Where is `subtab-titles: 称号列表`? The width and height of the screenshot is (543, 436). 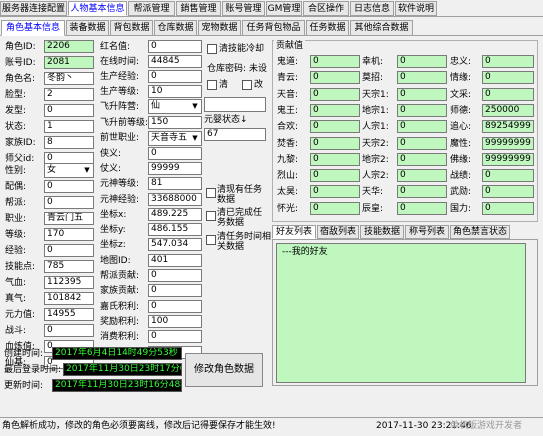 subtab-titles: 称号列表 is located at coordinates (427, 232).